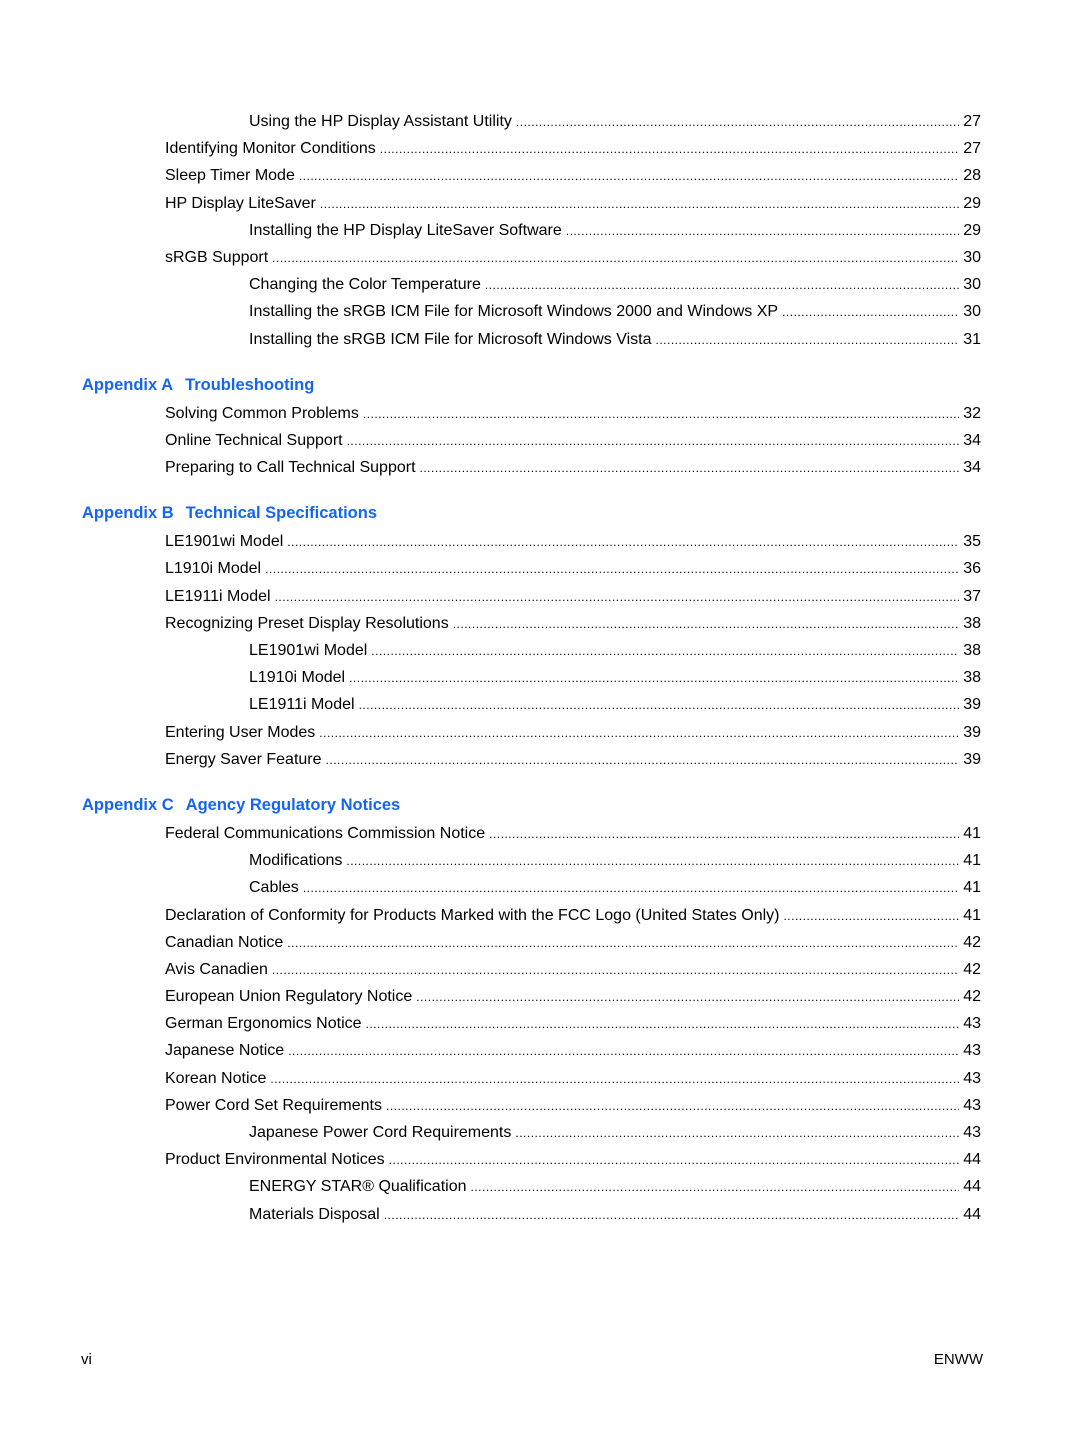 The height and width of the screenshot is (1437, 1080). I want to click on toc-entry: Canadian Notice 42, so click(490, 942).